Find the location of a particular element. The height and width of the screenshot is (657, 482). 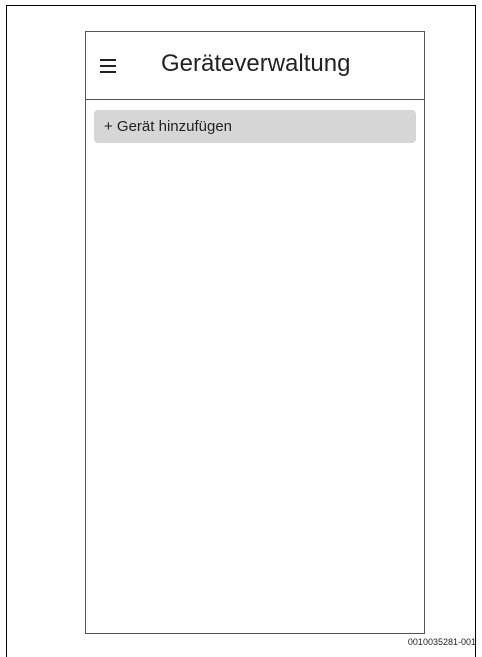

page-title: Geräteverwaltung is located at coordinates (256, 63).